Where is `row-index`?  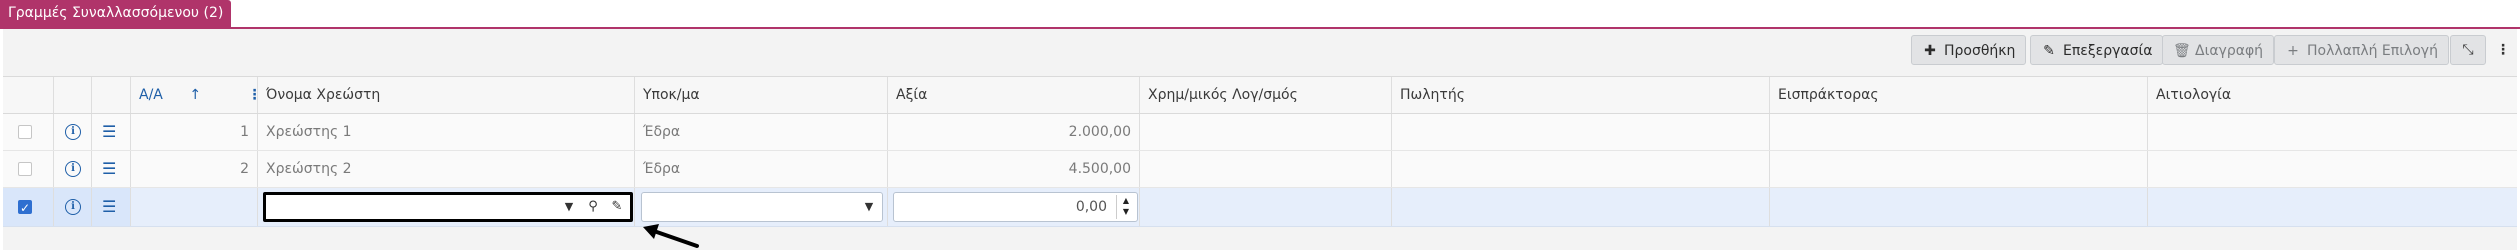
row-index is located at coordinates (194, 207).